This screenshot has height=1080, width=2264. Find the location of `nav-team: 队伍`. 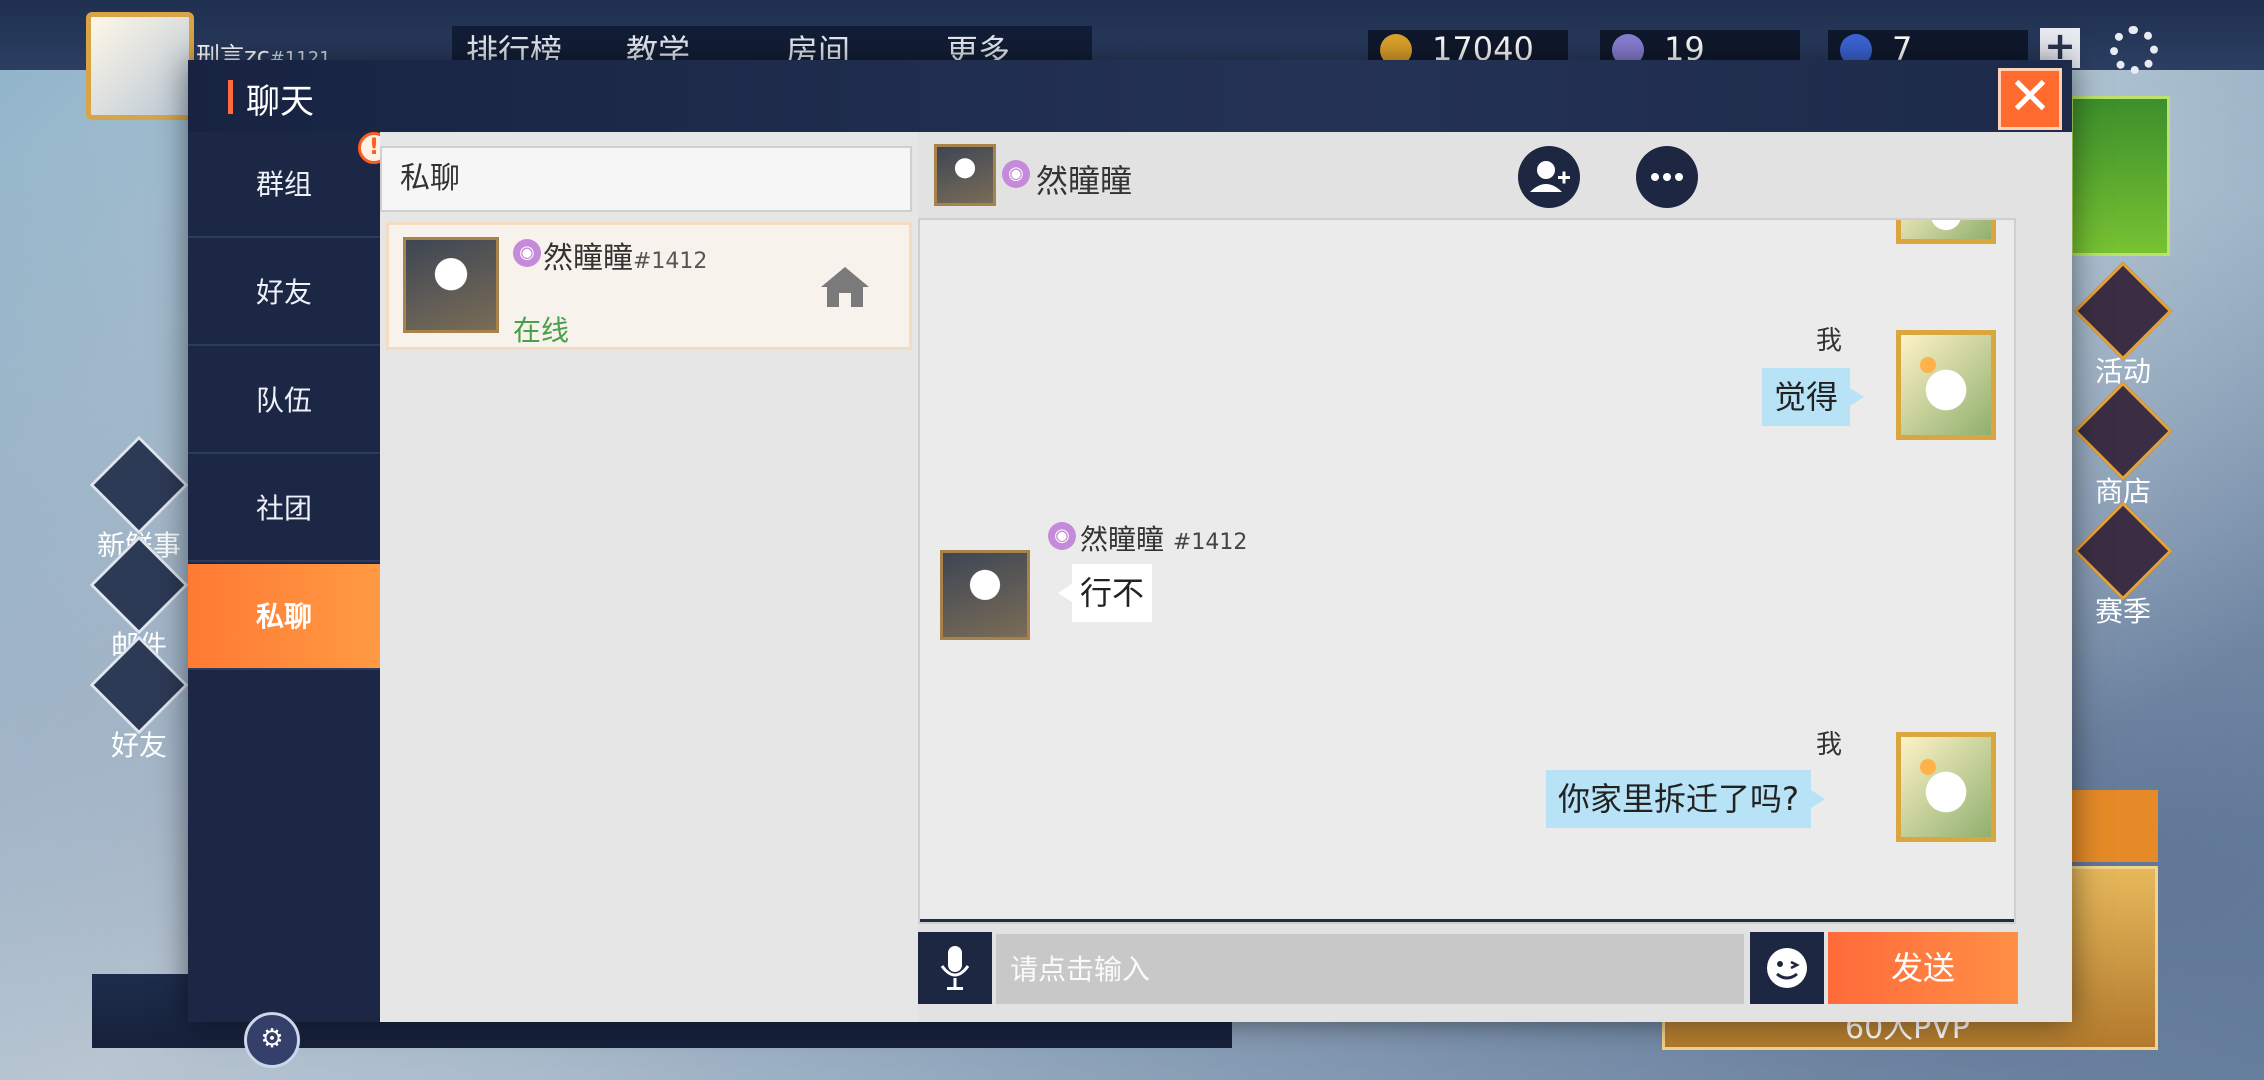

nav-team: 队伍 is located at coordinates (284, 401).